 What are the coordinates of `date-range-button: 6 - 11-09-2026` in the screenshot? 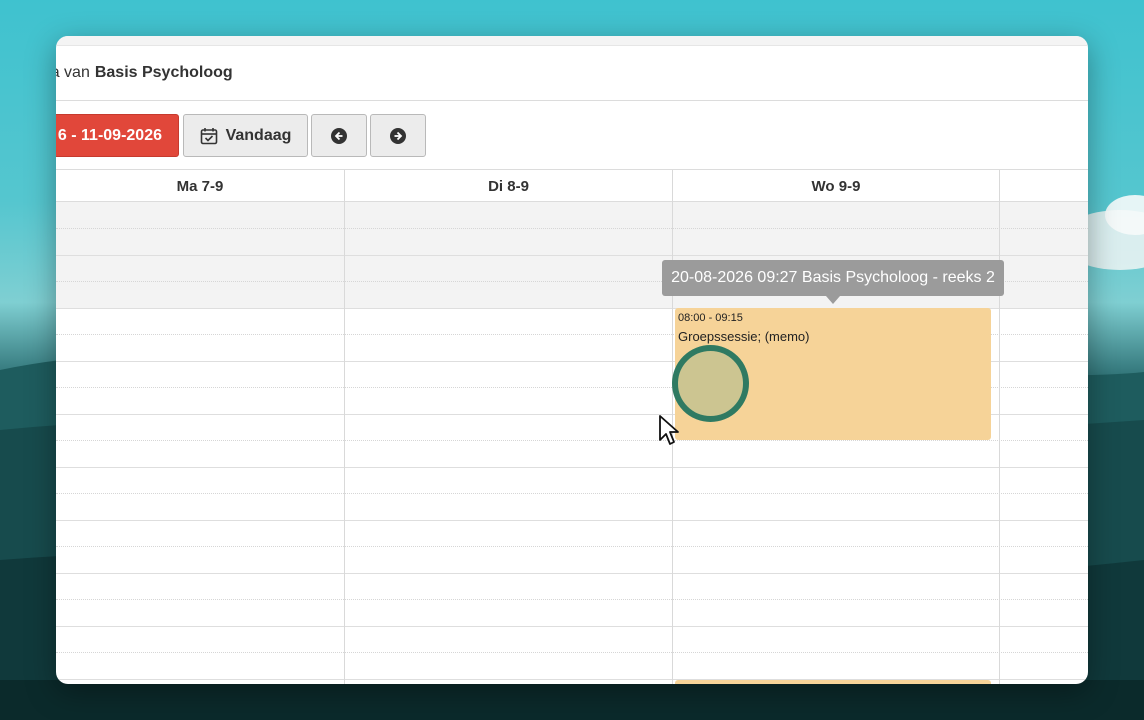 It's located at (117, 135).